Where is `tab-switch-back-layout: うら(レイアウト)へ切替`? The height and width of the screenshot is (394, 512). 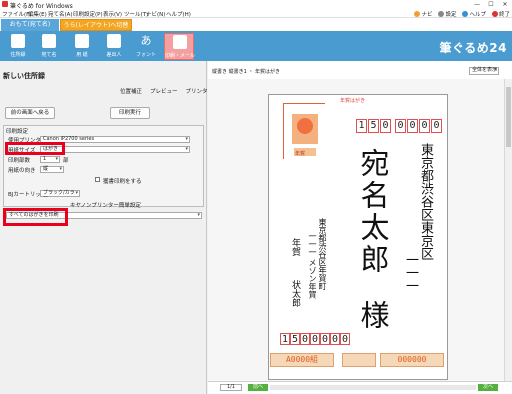
tab-switch-back-layout: うら(レイアウト)へ切替 is located at coordinates (96, 25).